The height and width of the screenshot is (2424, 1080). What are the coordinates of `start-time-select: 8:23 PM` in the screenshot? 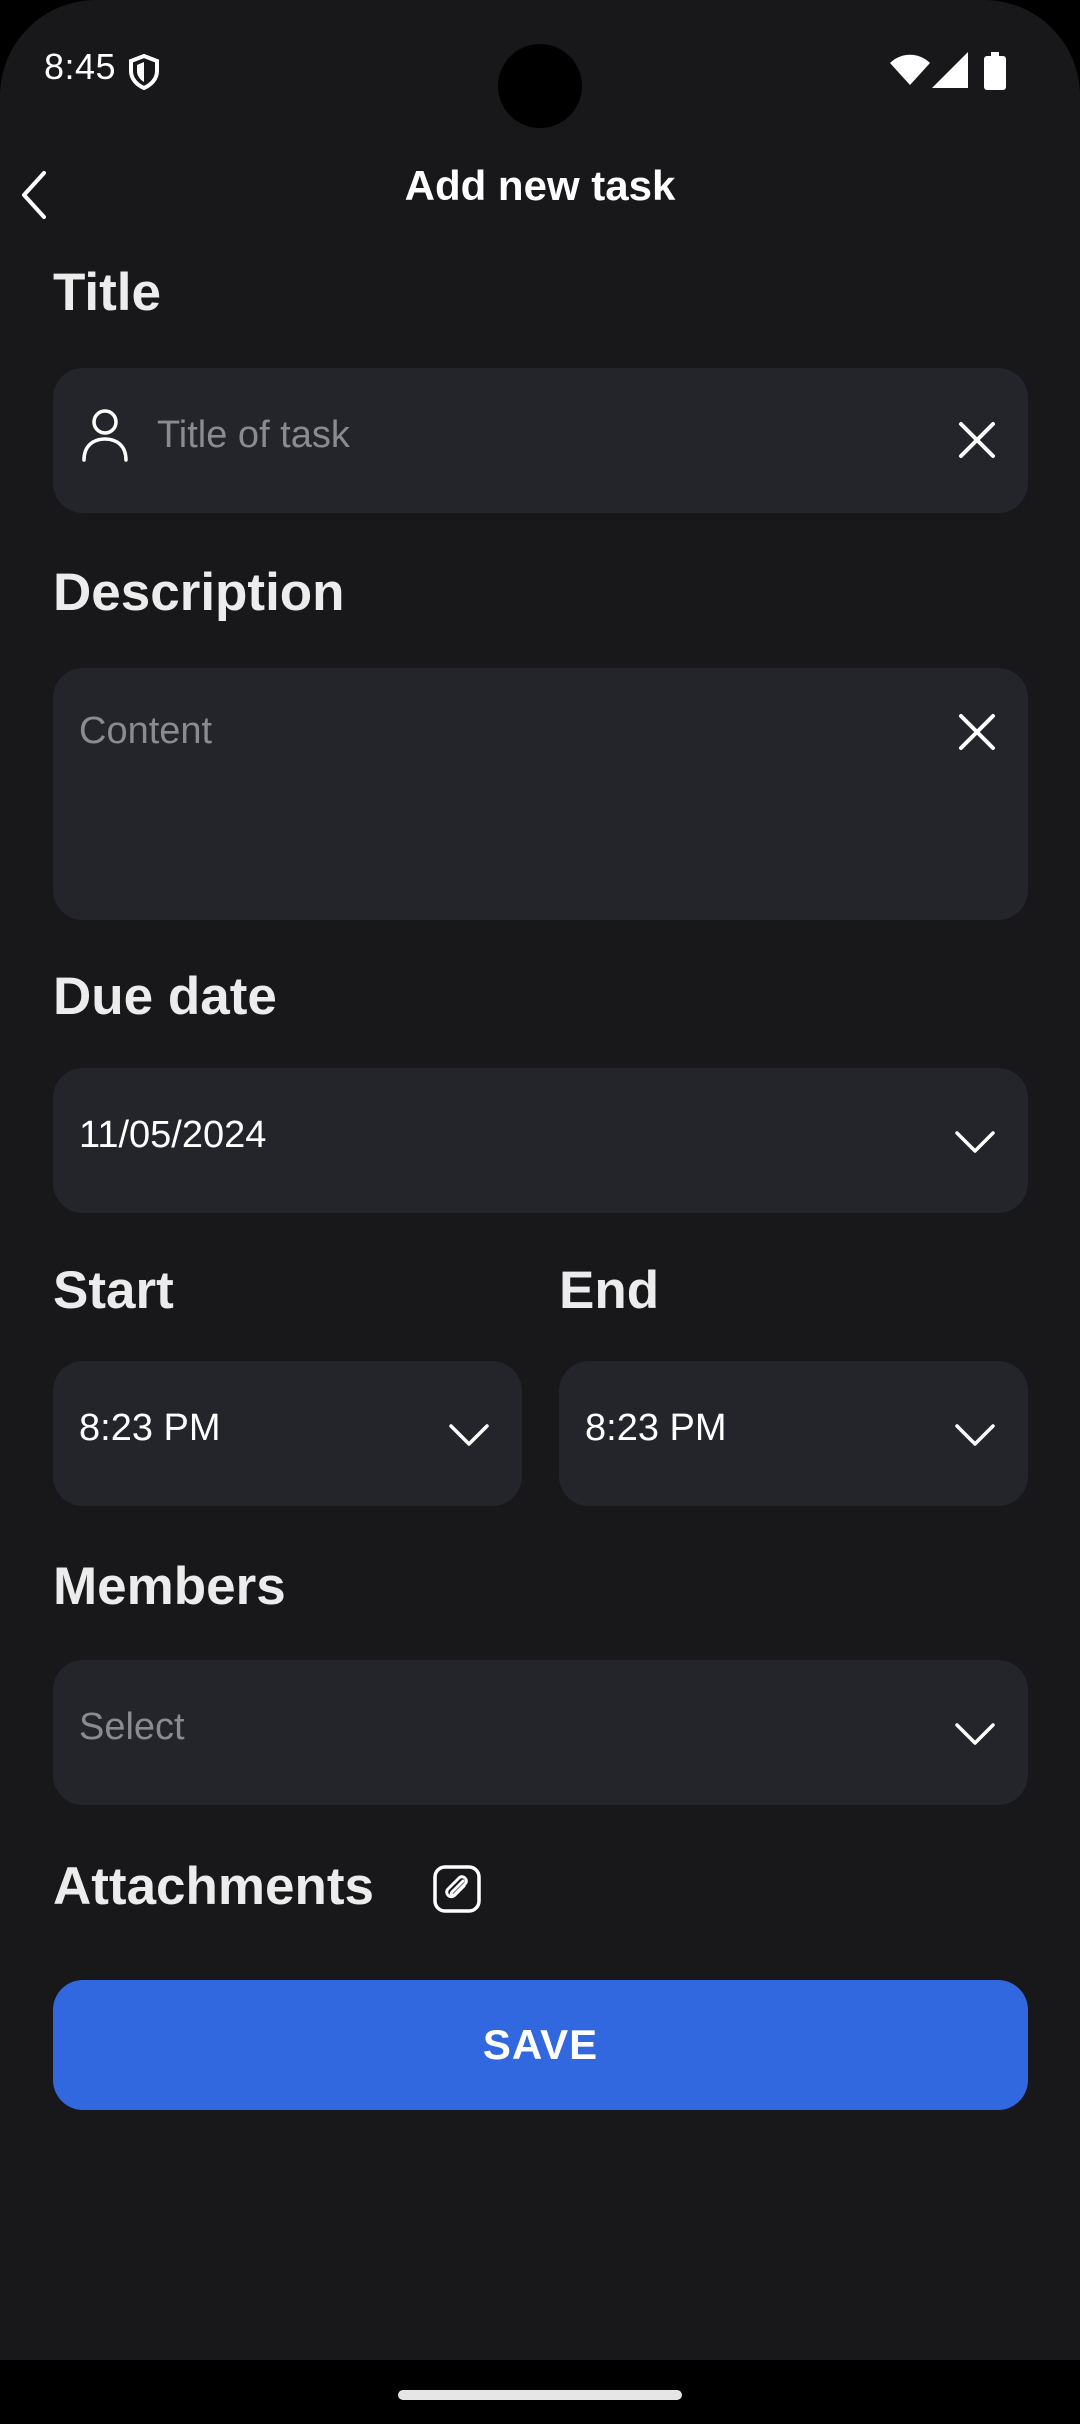 It's located at (287, 1433).